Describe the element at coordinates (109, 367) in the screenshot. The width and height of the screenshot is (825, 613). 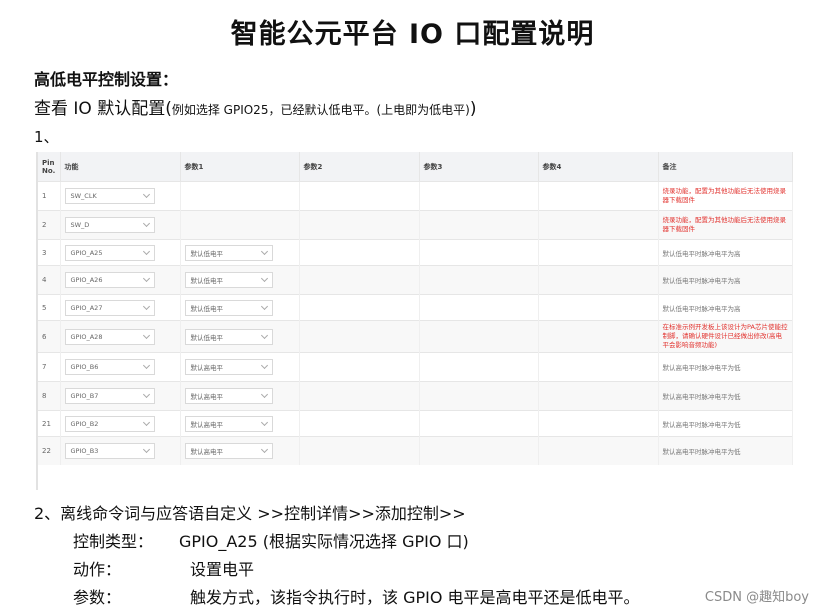
I see `function-select: GPIO_B6` at that location.